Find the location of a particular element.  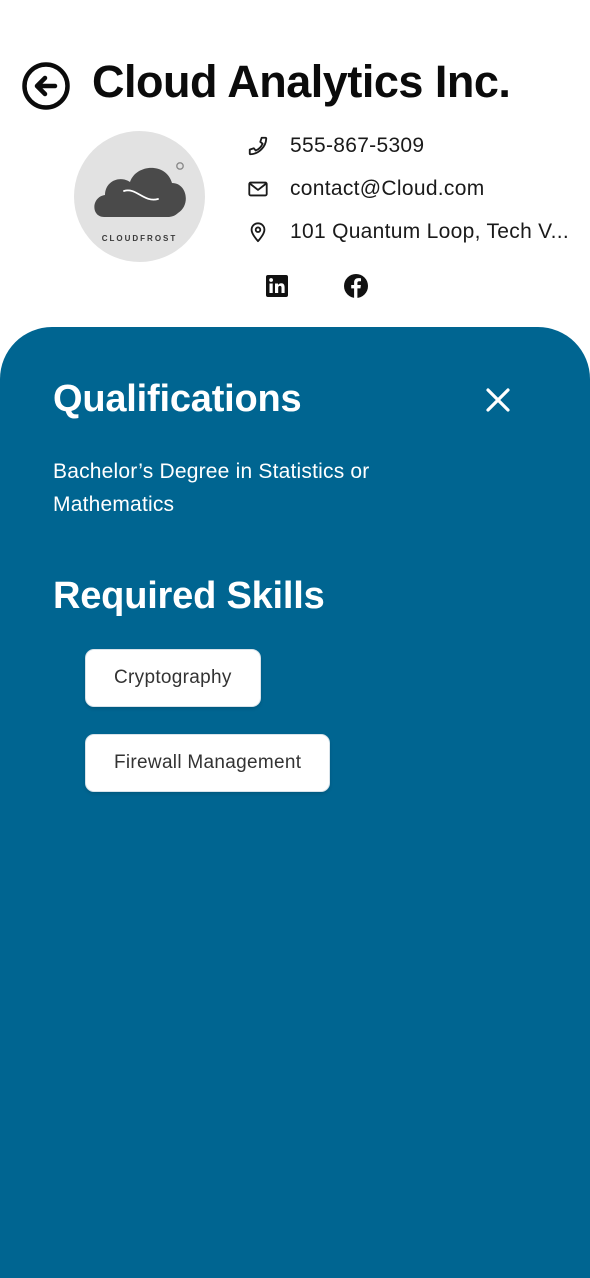

close-icon is located at coordinates (498, 400).